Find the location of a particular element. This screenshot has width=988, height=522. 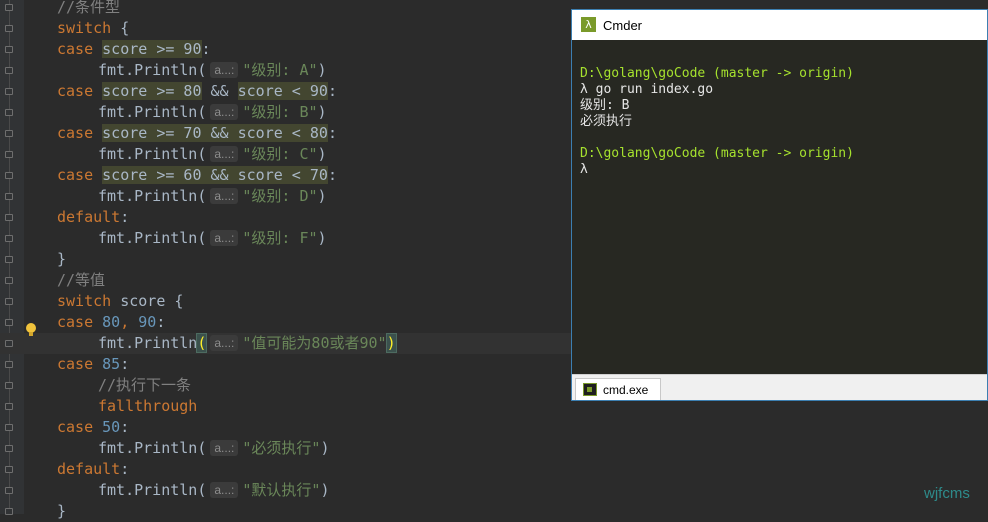

code-token: fallthrough is located at coordinates (148, 406).